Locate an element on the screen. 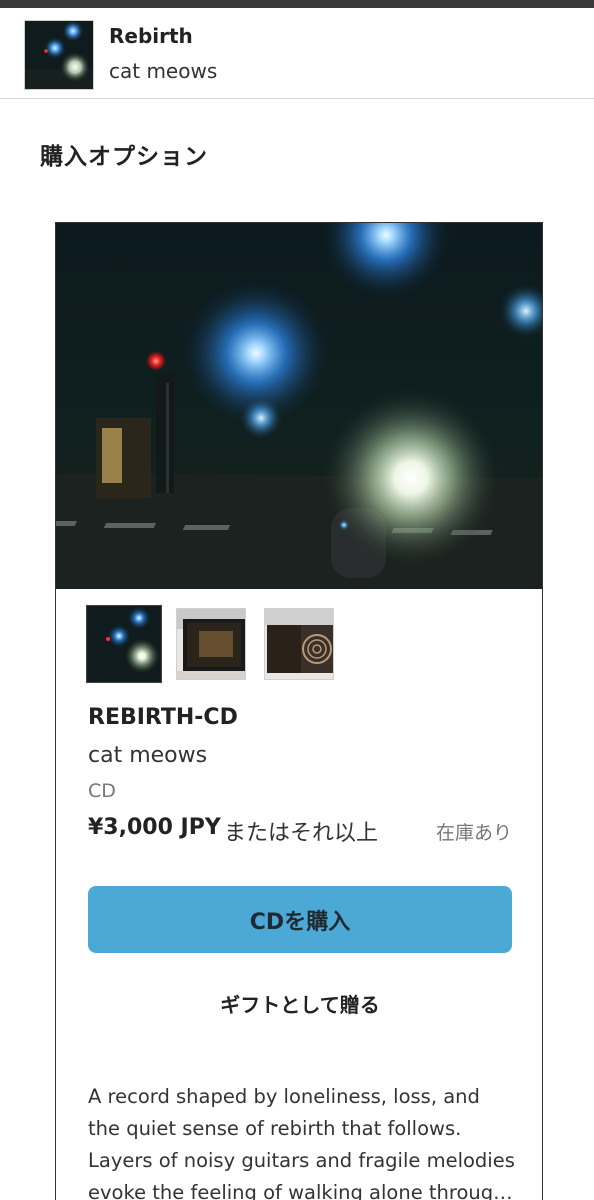 This screenshot has height=1200, width=594. stock-status: 在庫あり is located at coordinates (473, 833).